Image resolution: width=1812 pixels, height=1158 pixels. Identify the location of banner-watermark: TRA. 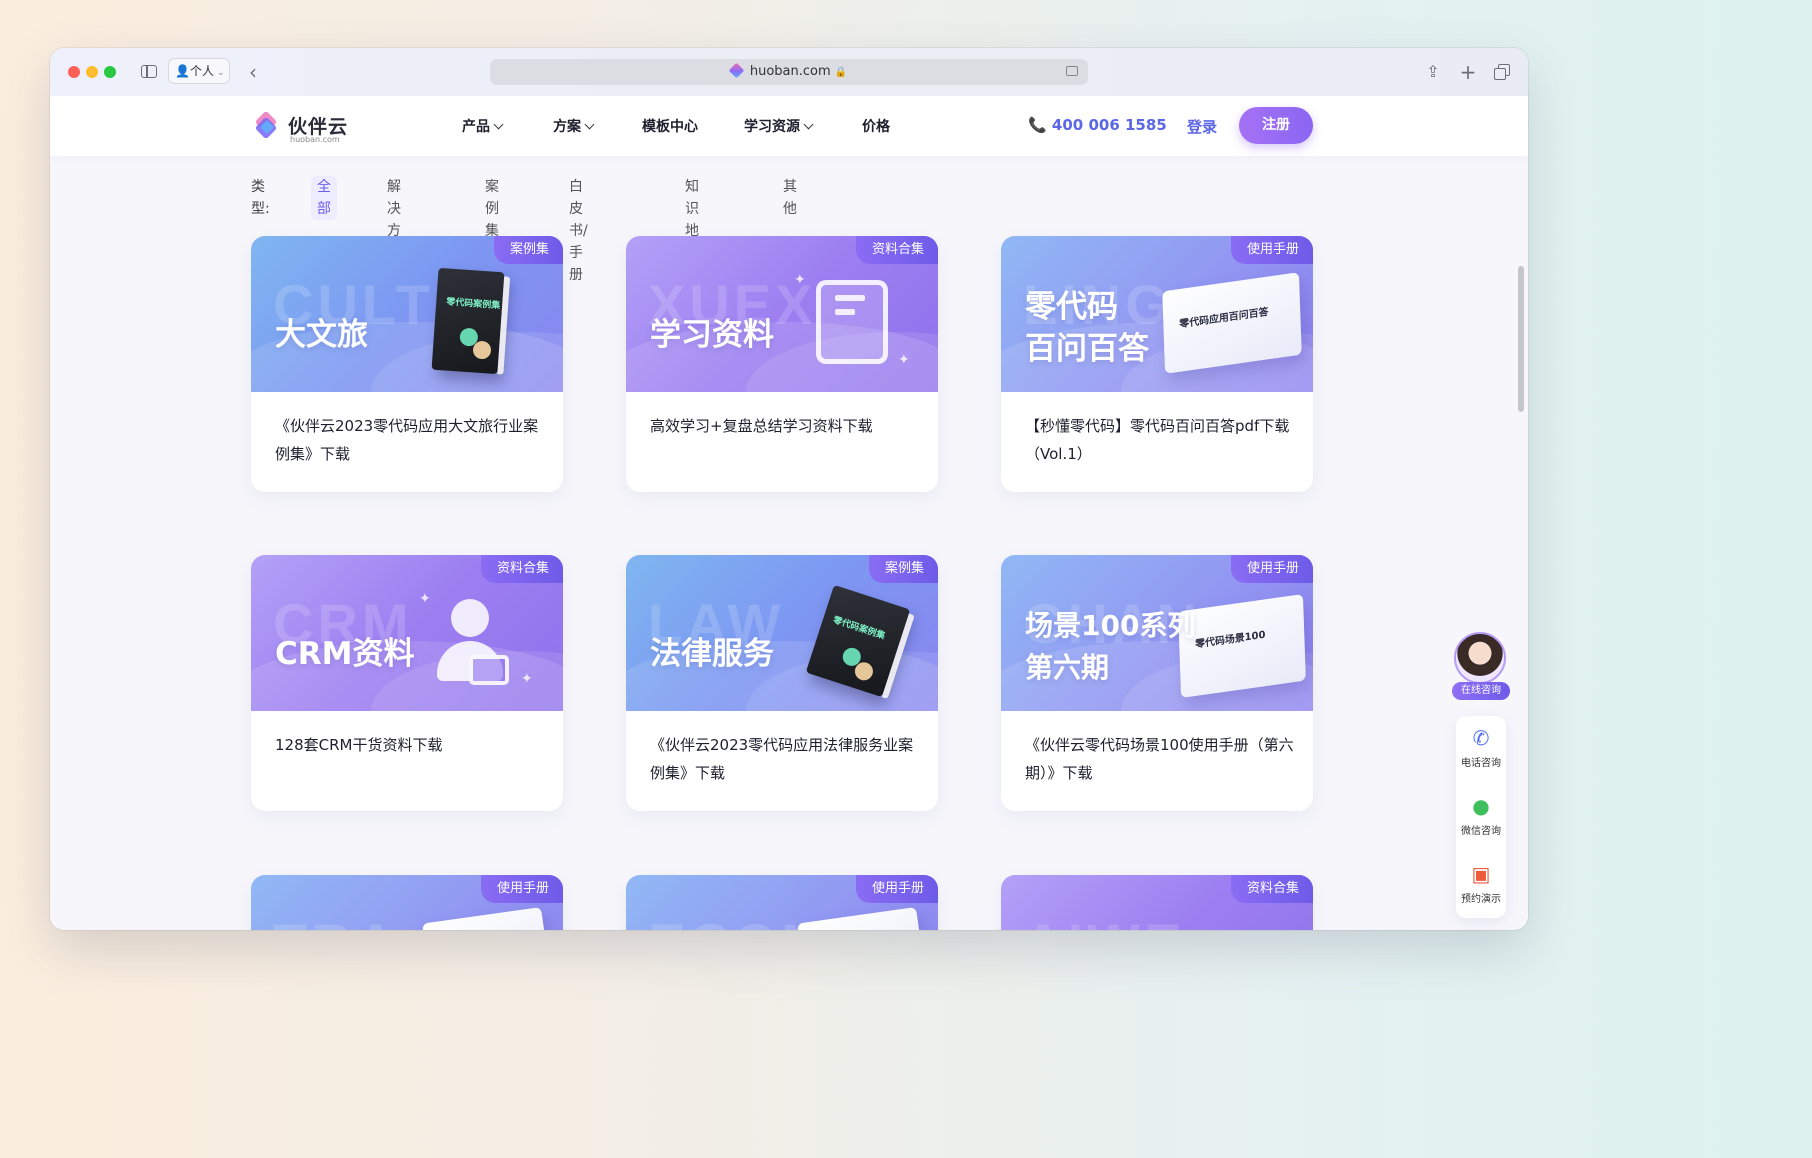
(336, 920).